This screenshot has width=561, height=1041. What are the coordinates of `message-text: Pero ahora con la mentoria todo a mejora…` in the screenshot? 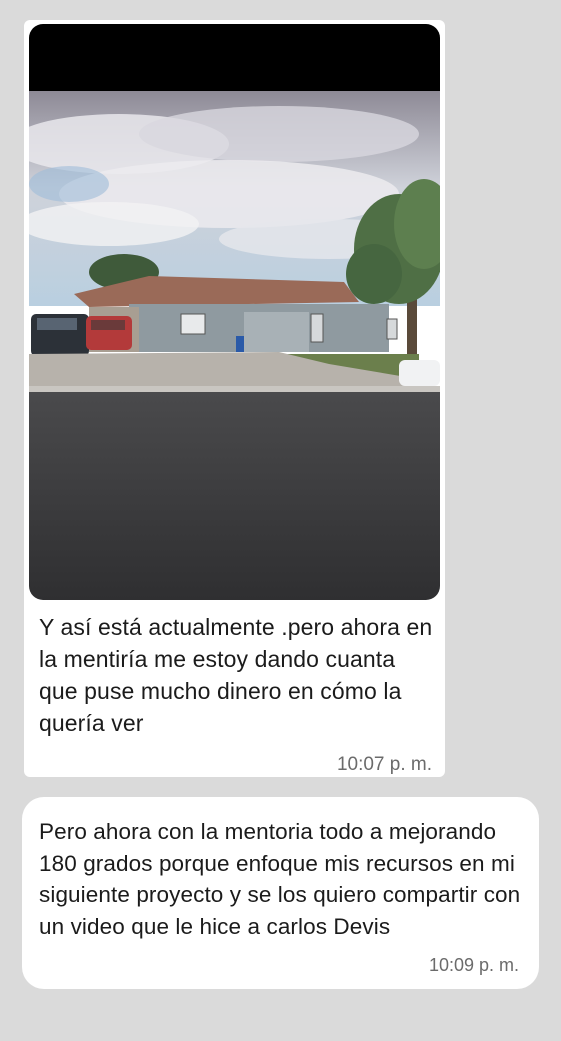 It's located at (280, 879).